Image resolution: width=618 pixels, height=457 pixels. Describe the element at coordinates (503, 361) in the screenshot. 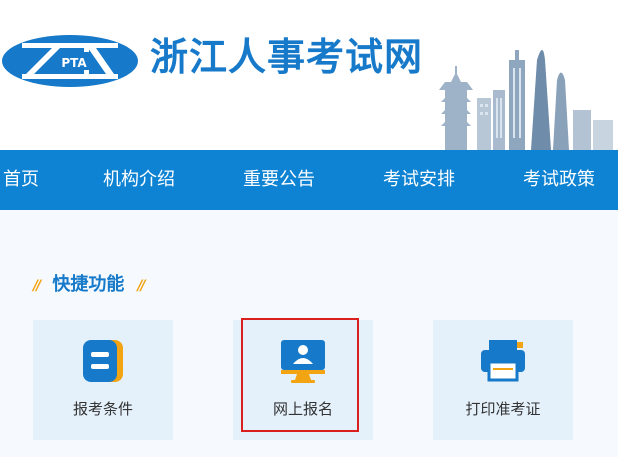

I see `printer-icon` at that location.